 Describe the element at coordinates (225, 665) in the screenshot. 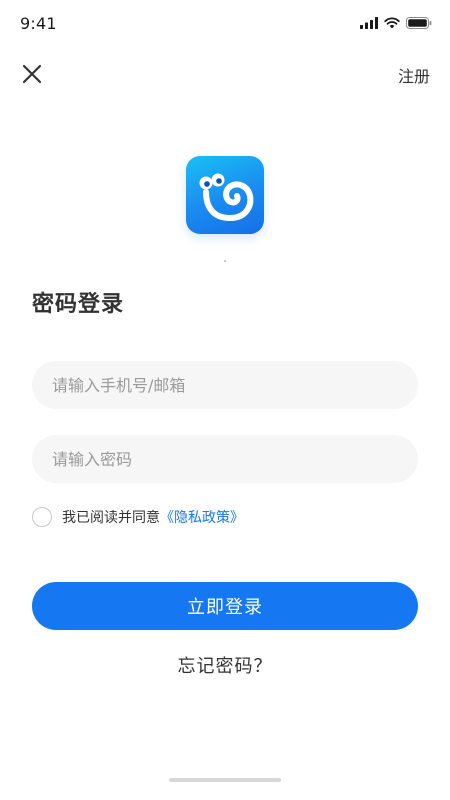

I see `forgot-password-link: 忘记密码？` at that location.